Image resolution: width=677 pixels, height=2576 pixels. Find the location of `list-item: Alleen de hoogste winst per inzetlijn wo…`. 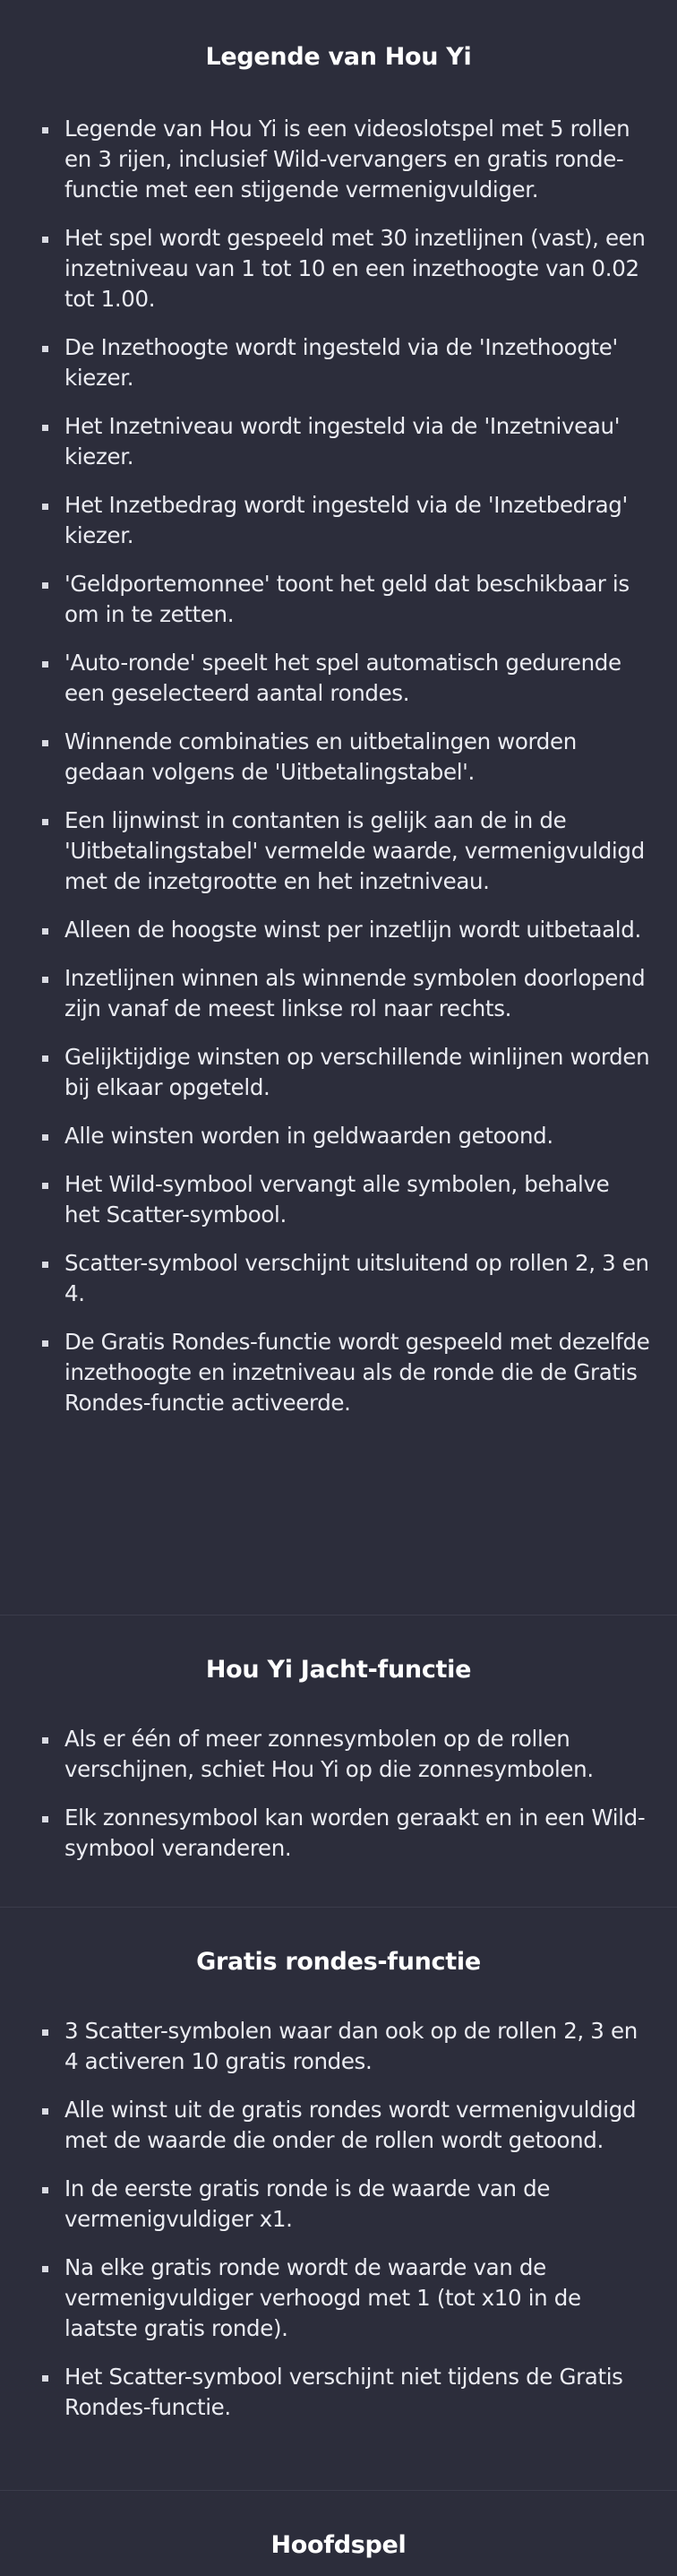

list-item: Alleen de hoogste winst per inzetlijn wo… is located at coordinates (346, 930).